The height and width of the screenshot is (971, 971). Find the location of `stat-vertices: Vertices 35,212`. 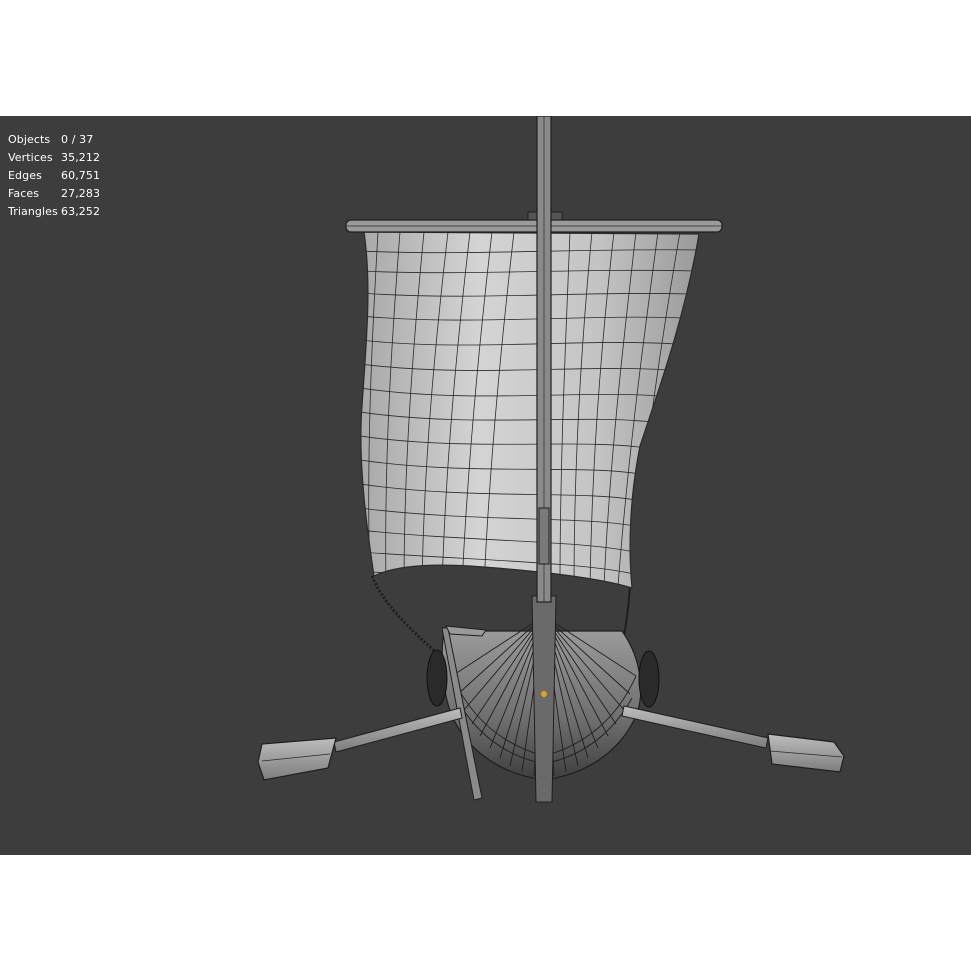

stat-vertices: Vertices 35,212 is located at coordinates (54, 158).